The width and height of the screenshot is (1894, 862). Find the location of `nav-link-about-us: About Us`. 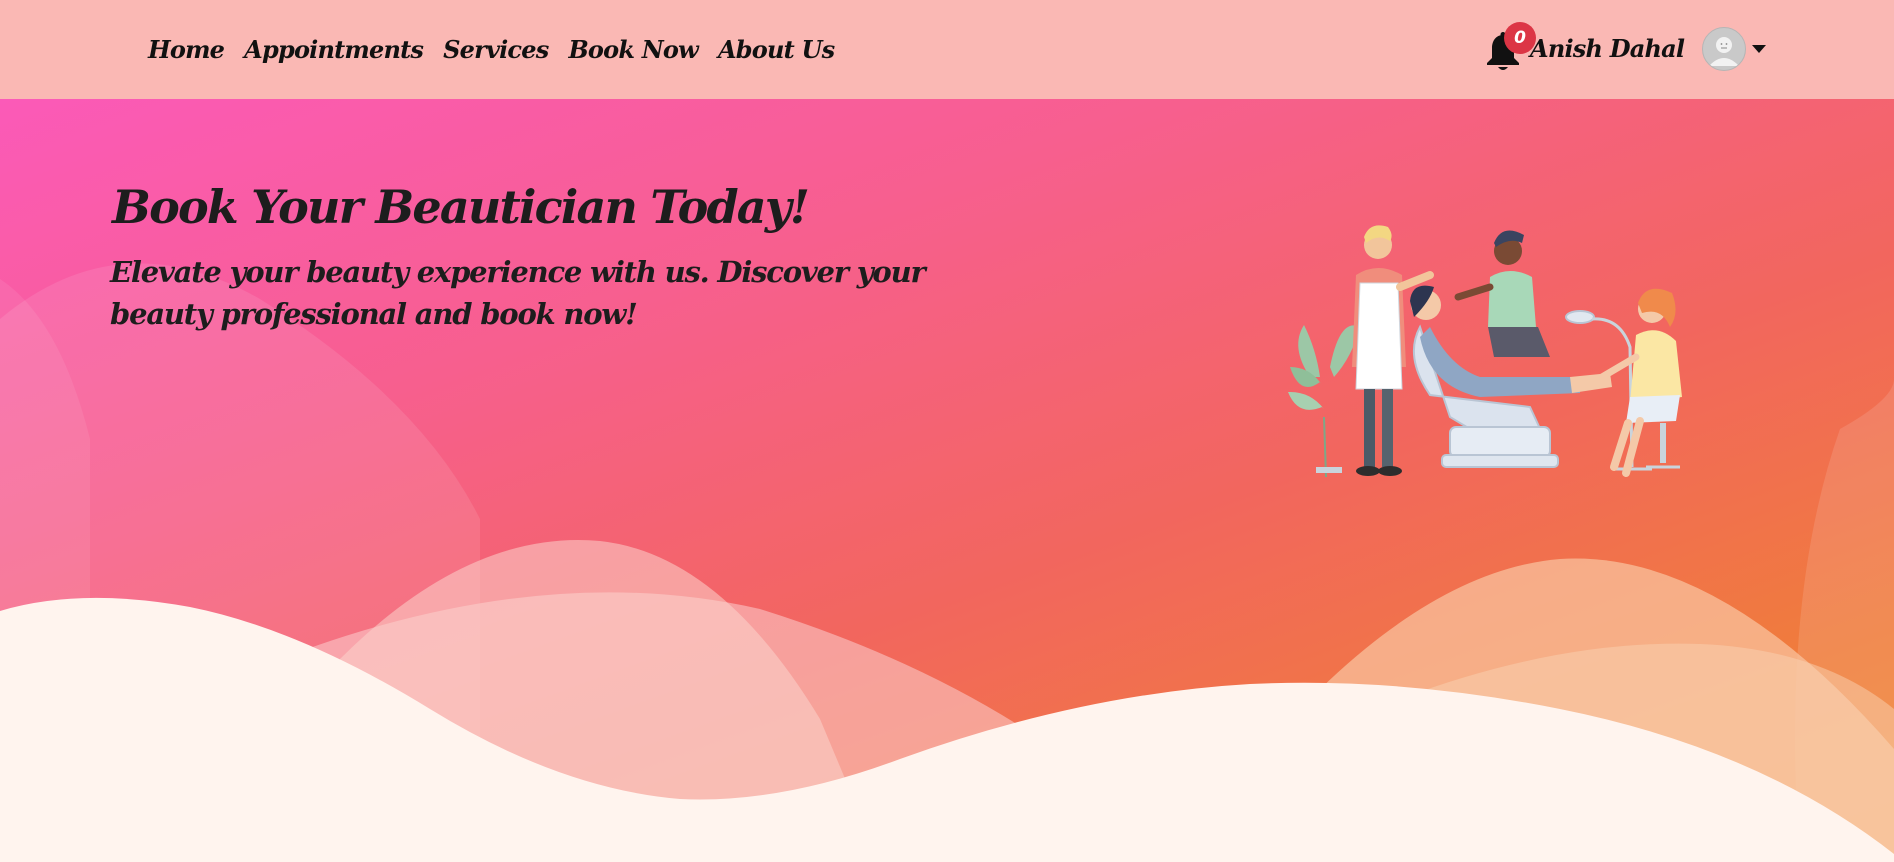

nav-link-about-us: About Us is located at coordinates (776, 50).